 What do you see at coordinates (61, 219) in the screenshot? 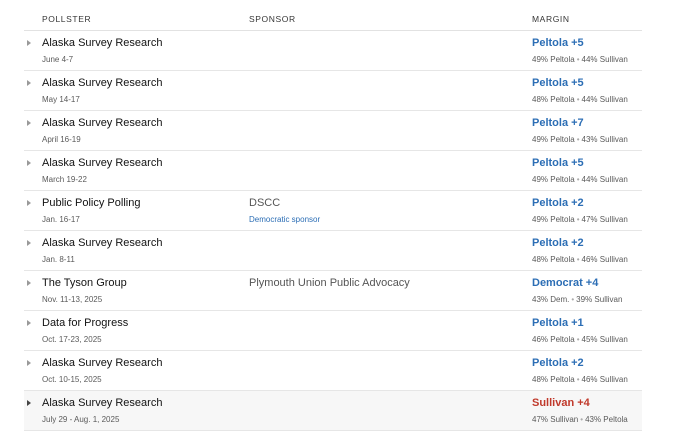
I see `poll-dates: Jan. 16-17` at bounding box center [61, 219].